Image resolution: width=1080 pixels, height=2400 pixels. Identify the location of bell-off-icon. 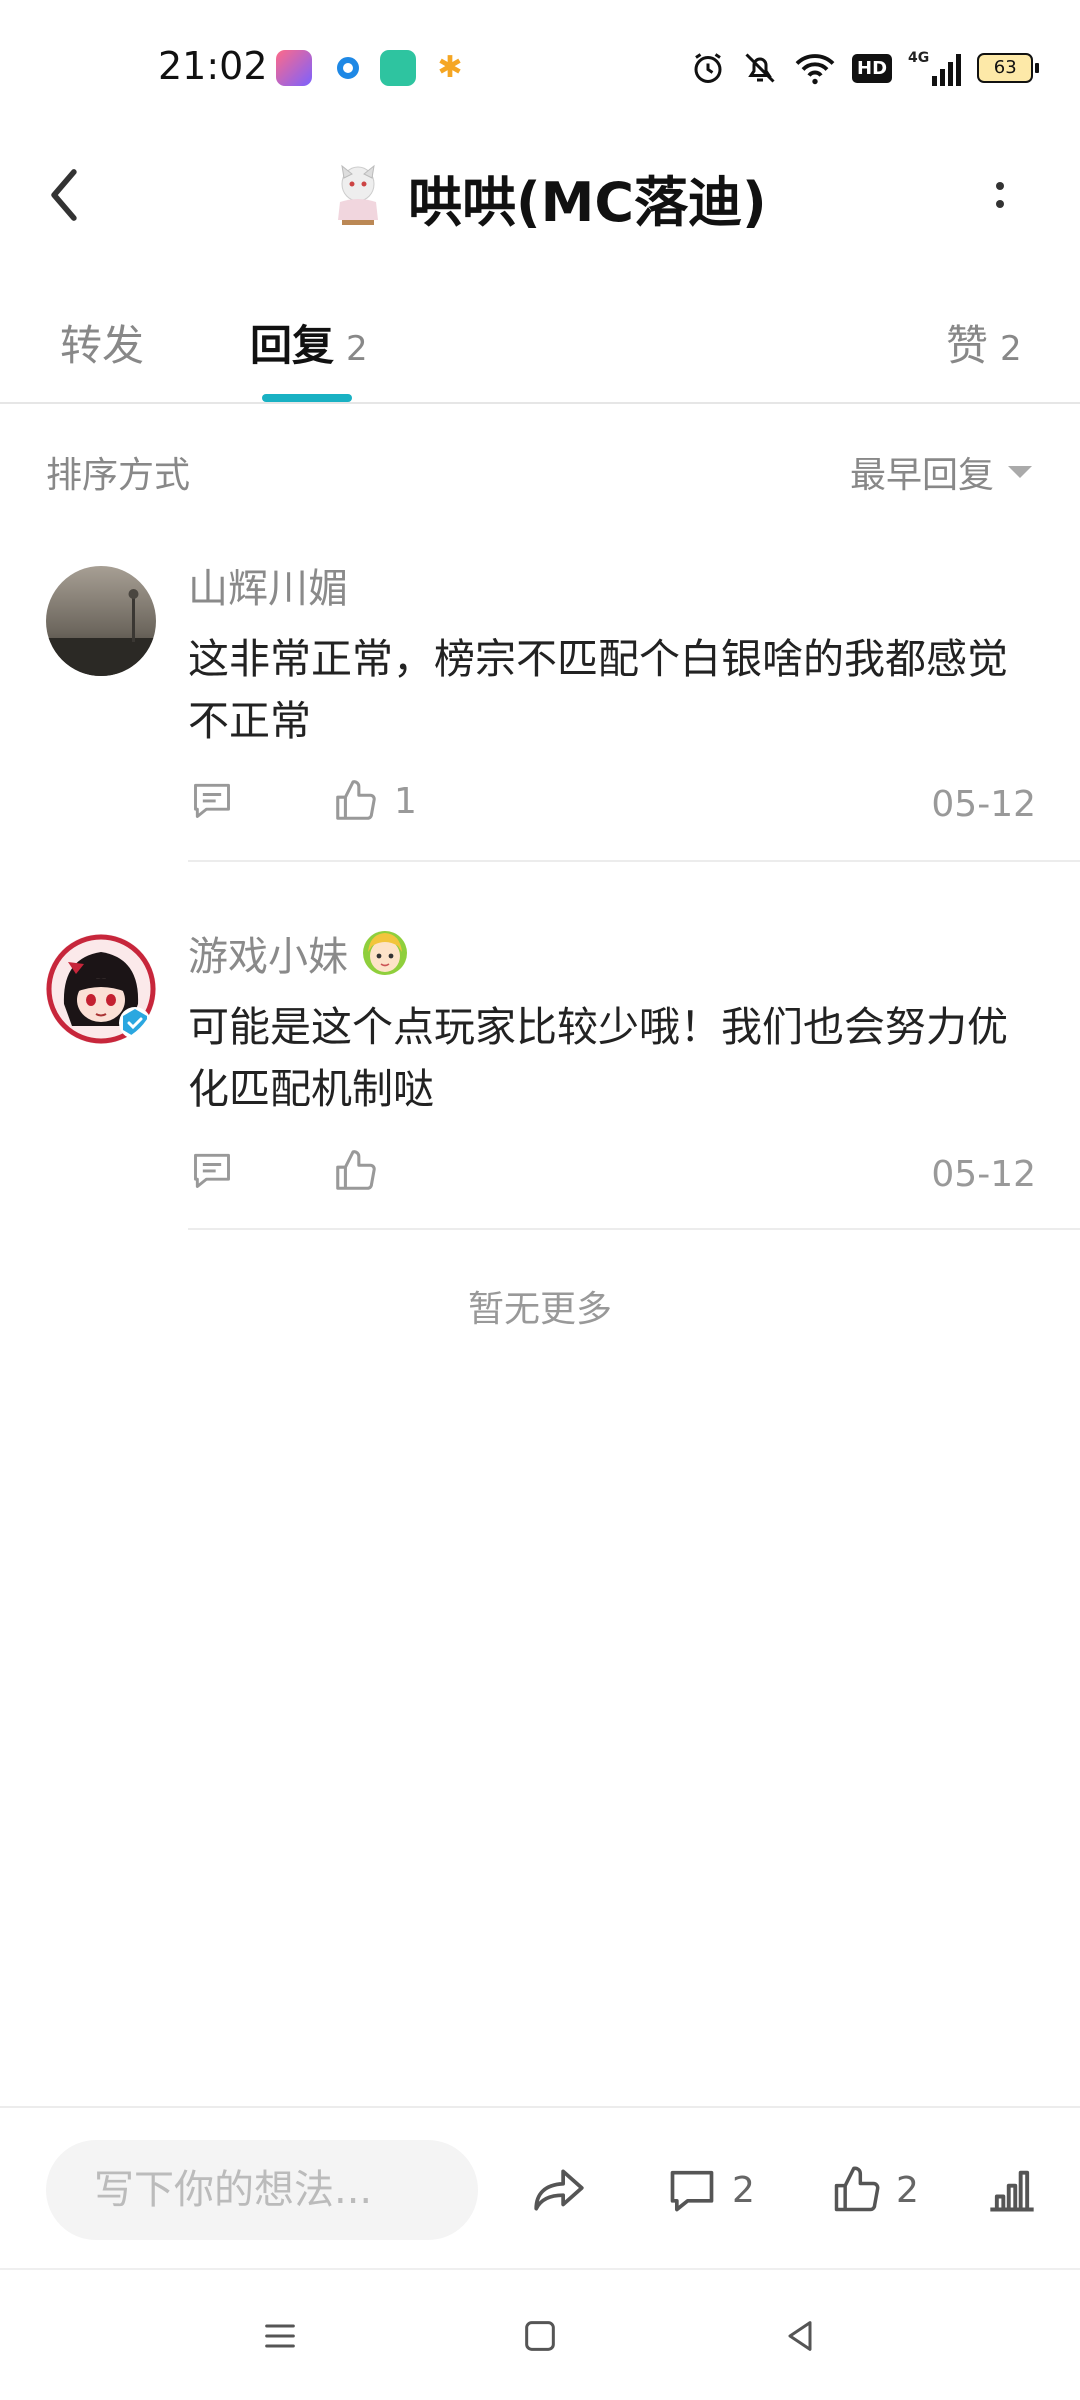
(760, 68).